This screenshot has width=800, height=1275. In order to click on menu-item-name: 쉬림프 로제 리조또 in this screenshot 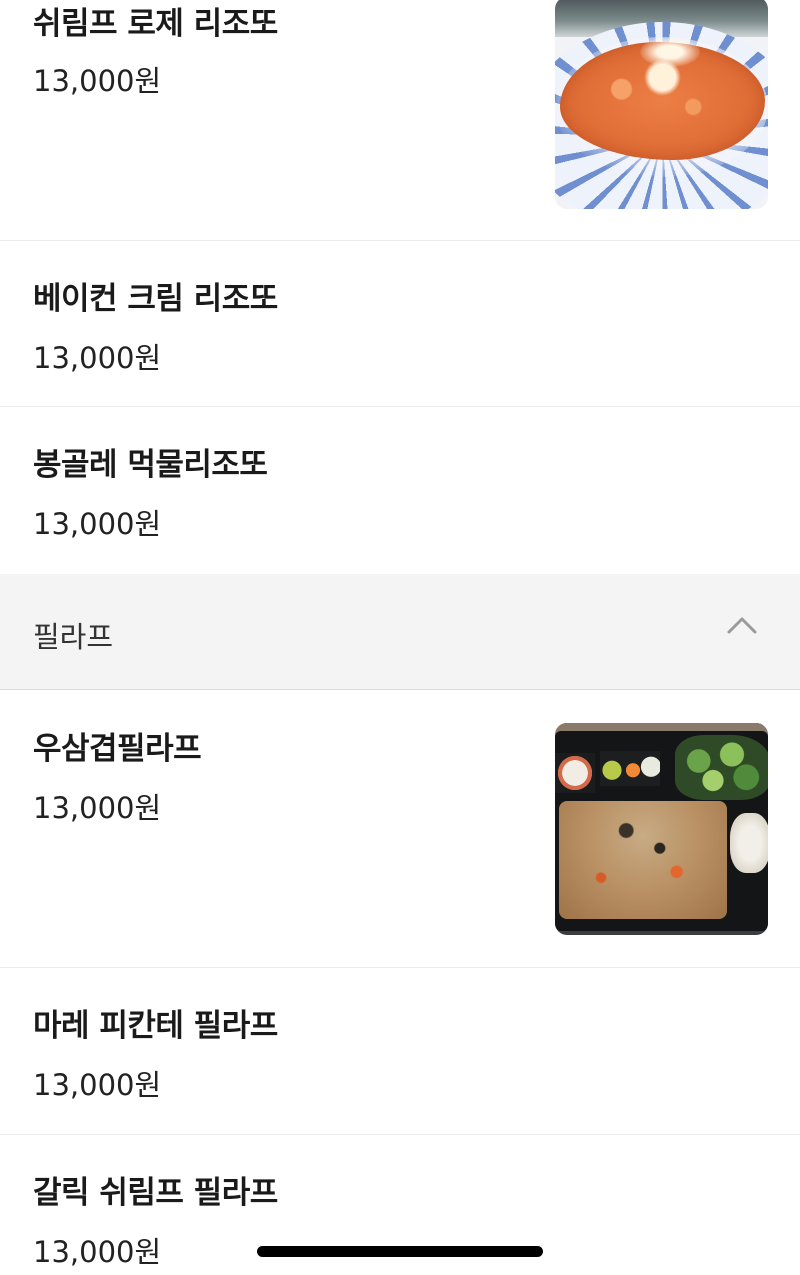, I will do `click(155, 24)`.